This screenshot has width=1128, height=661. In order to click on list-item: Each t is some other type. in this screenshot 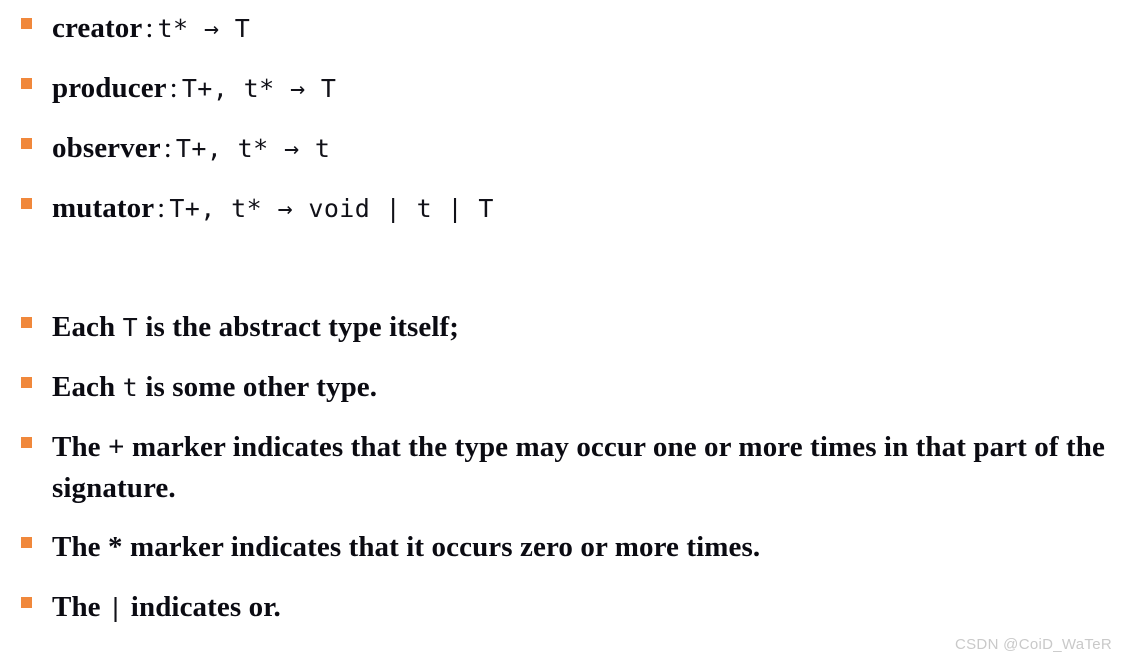, I will do `click(564, 389)`.